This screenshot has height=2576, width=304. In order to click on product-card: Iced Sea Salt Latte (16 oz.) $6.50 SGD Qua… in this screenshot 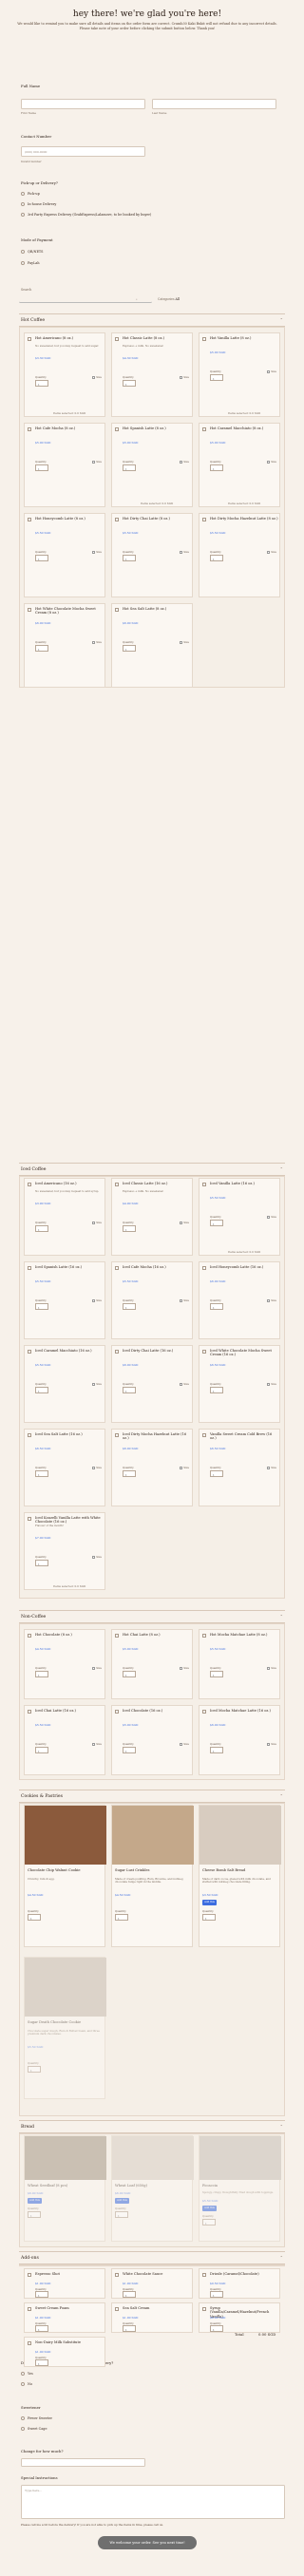, I will do `click(64, 1467)`.